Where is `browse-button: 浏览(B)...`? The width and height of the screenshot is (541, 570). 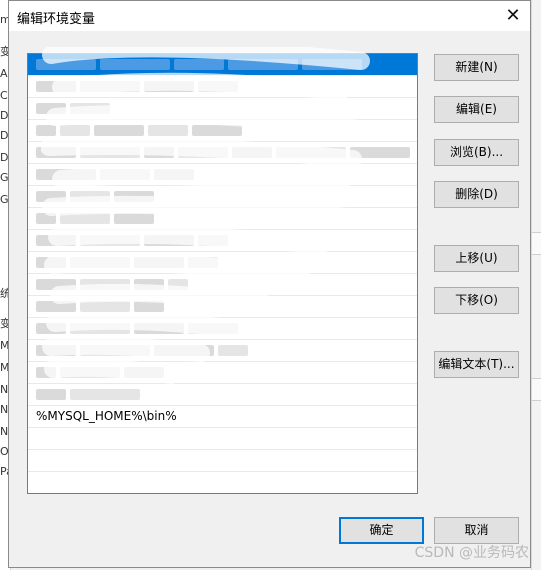 browse-button: 浏览(B)... is located at coordinates (476, 152).